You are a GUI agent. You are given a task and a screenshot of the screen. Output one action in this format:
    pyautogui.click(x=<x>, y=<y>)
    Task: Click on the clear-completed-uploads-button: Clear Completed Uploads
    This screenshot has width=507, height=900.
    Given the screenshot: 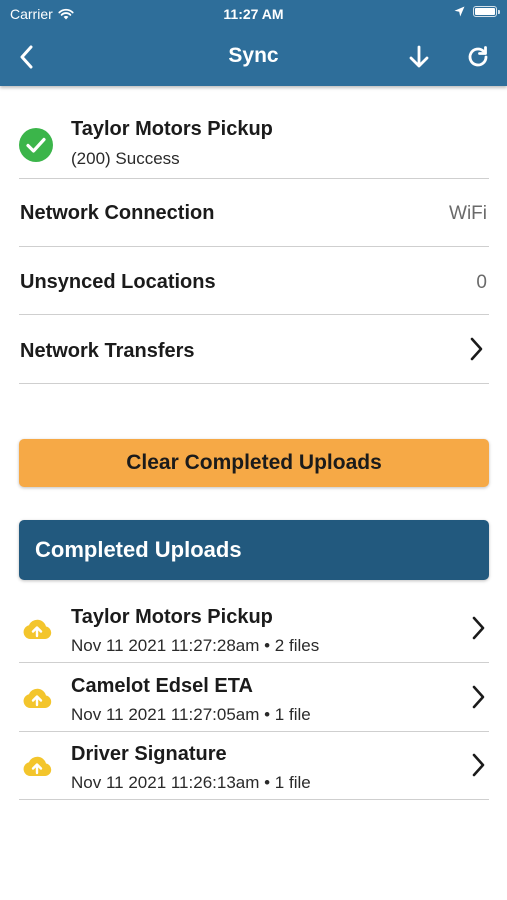 What is the action you would take?
    pyautogui.click(x=254, y=463)
    